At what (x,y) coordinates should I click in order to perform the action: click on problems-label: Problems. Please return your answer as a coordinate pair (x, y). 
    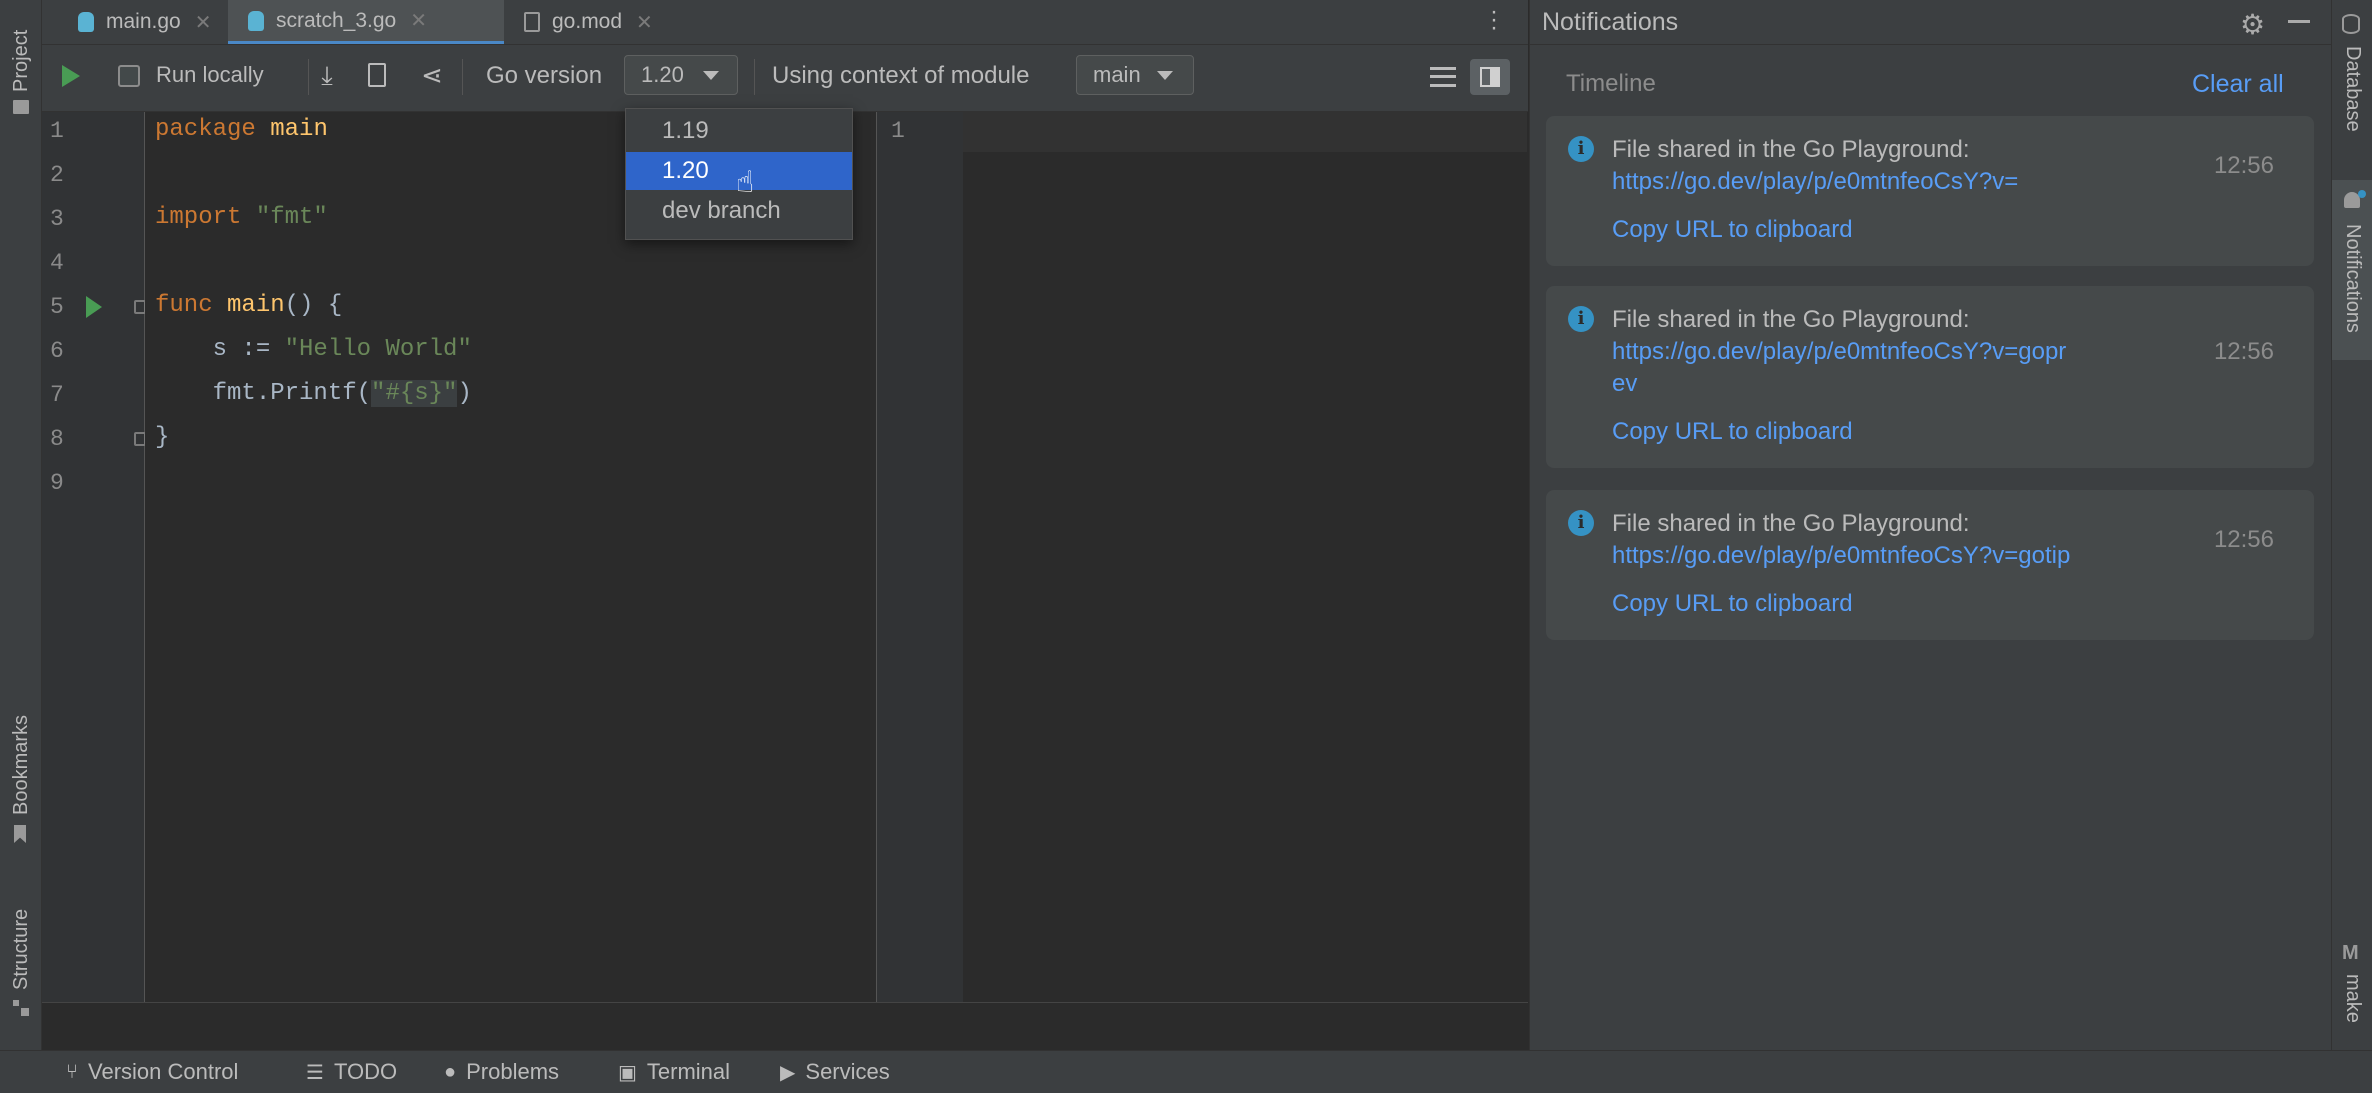
    Looking at the image, I should click on (512, 1072).